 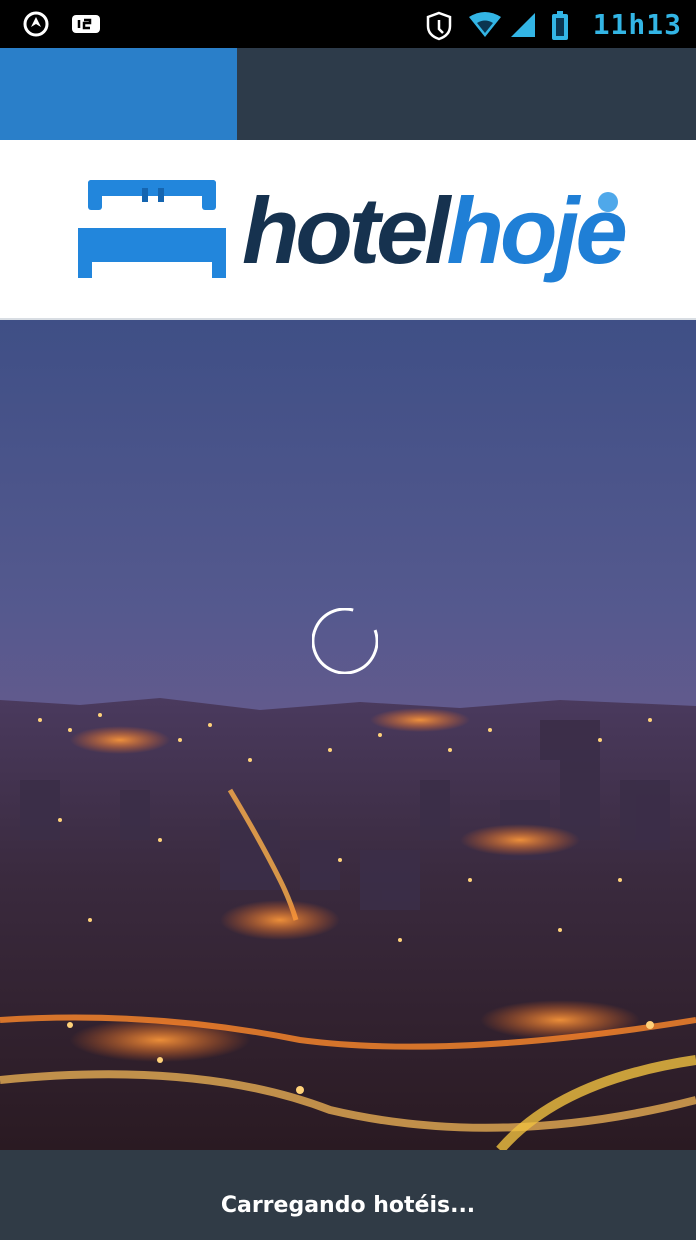 I want to click on clock: 11h13, so click(x=637, y=24).